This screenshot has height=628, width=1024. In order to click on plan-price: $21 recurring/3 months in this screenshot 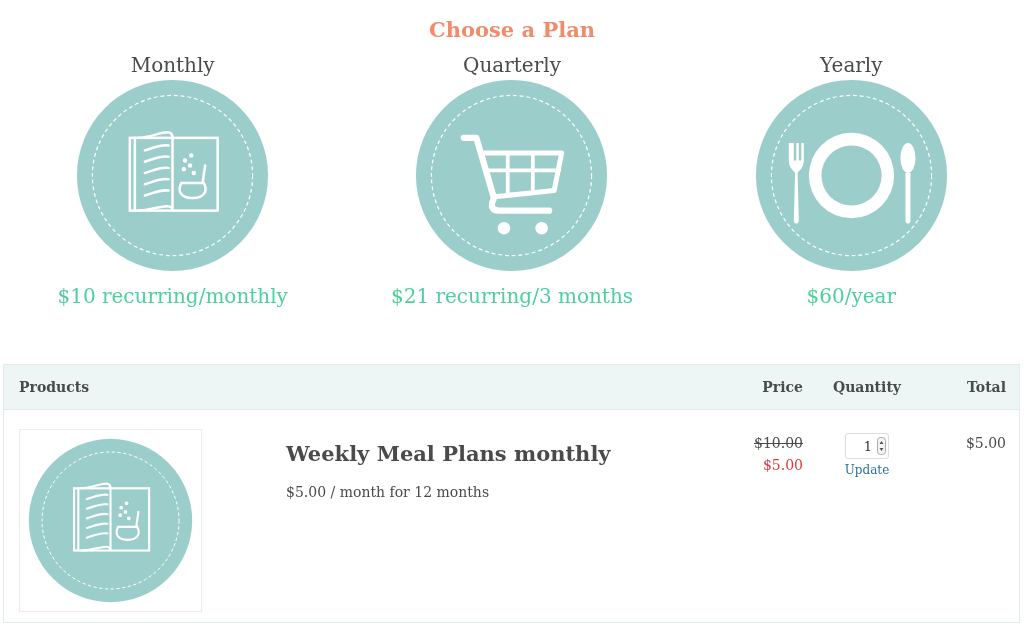, I will do `click(512, 296)`.